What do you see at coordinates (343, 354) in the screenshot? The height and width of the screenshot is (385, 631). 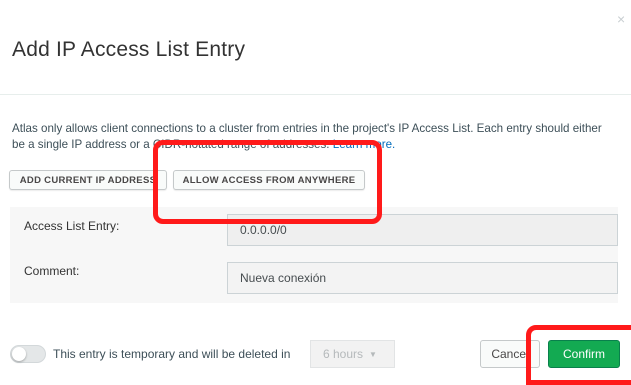 I see `duration-value: 6 hours` at bounding box center [343, 354].